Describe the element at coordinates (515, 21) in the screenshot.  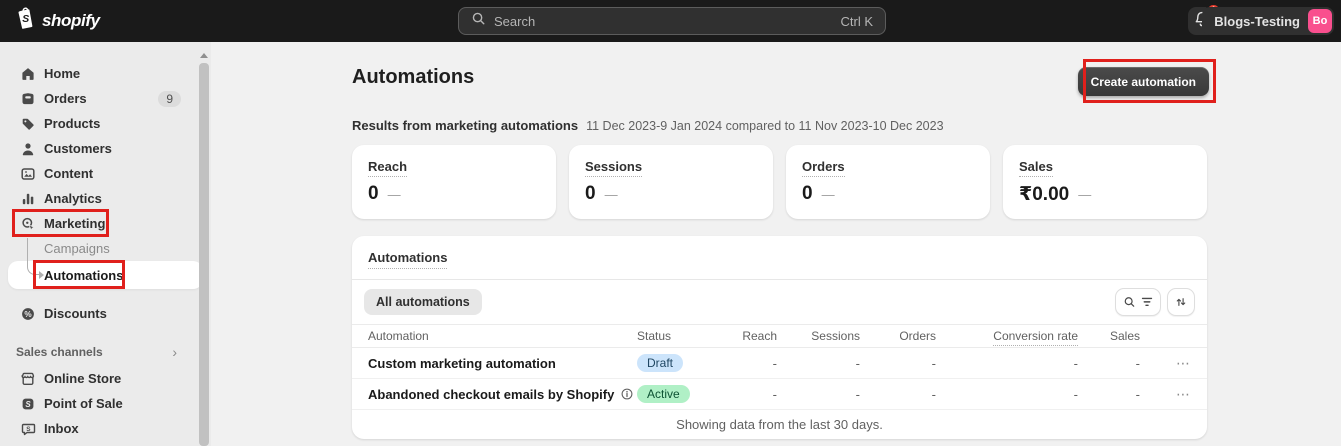
I see `search-placeholder: Search` at that location.